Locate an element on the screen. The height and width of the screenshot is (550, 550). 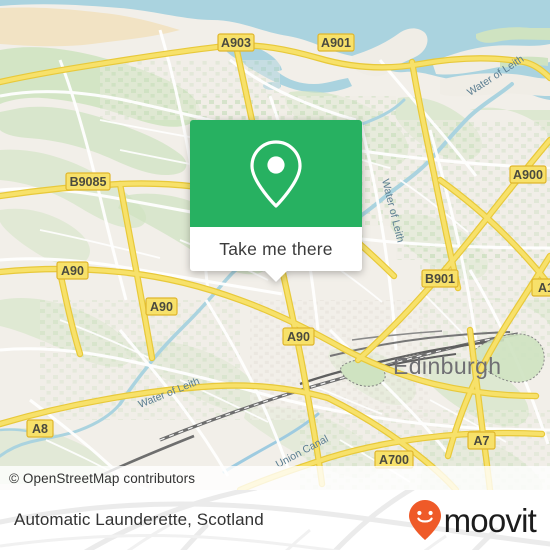
map-popup-card: Take me there is located at coordinates (276, 201).